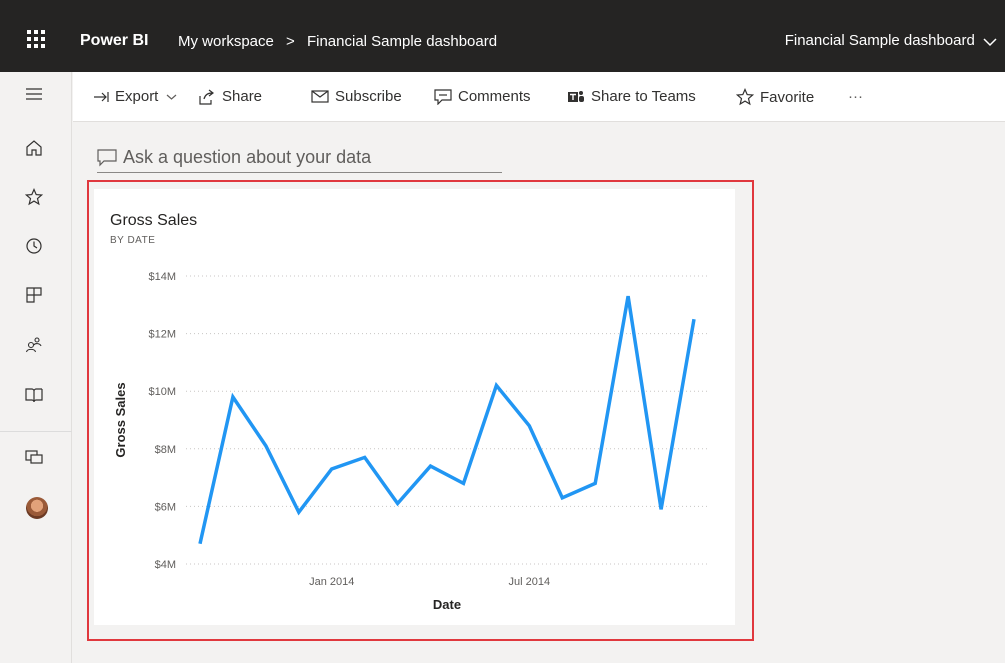 The height and width of the screenshot is (663, 1005). Describe the element at coordinates (101, 96) in the screenshot. I see `export-icon` at that location.